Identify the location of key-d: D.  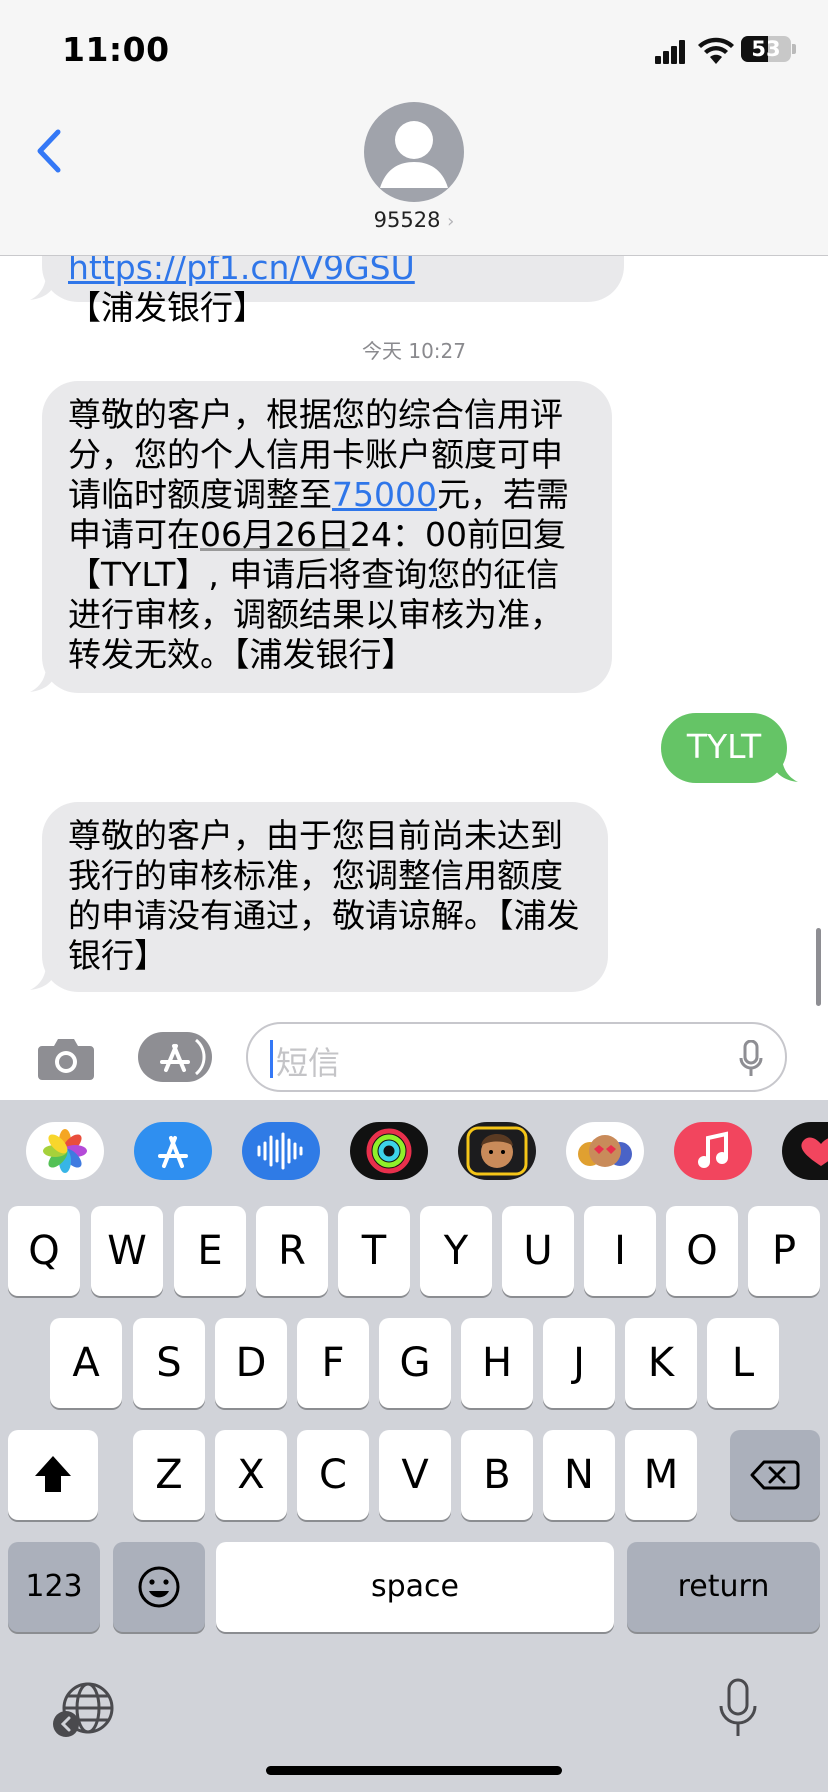
(251, 1363).